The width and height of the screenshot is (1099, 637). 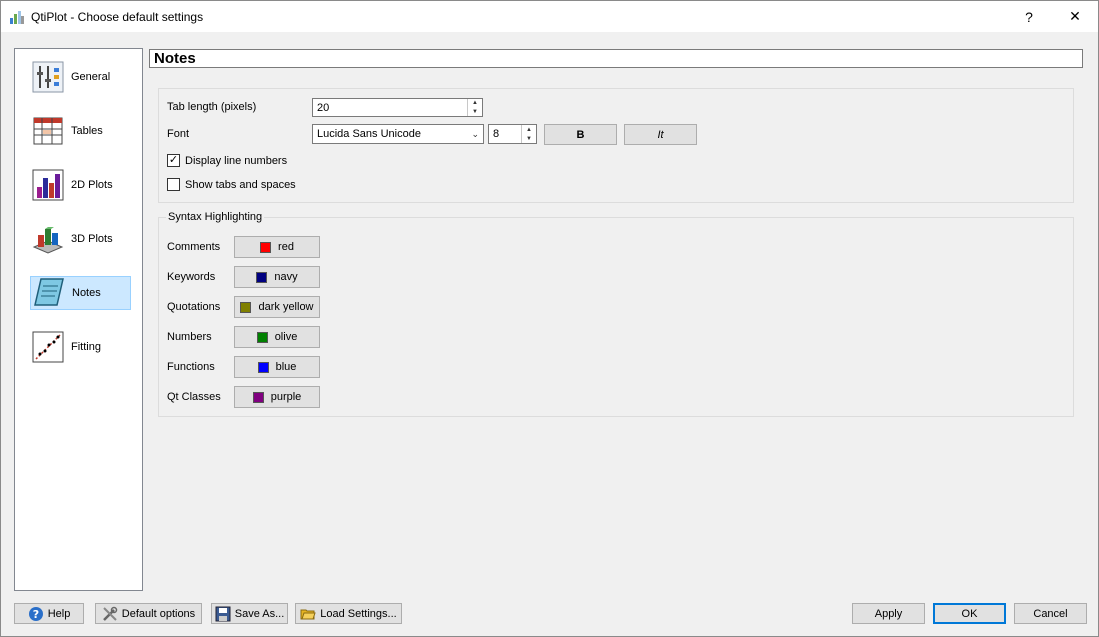 I want to click on display-line-numbers-label: Display line numbers, so click(x=236, y=161).